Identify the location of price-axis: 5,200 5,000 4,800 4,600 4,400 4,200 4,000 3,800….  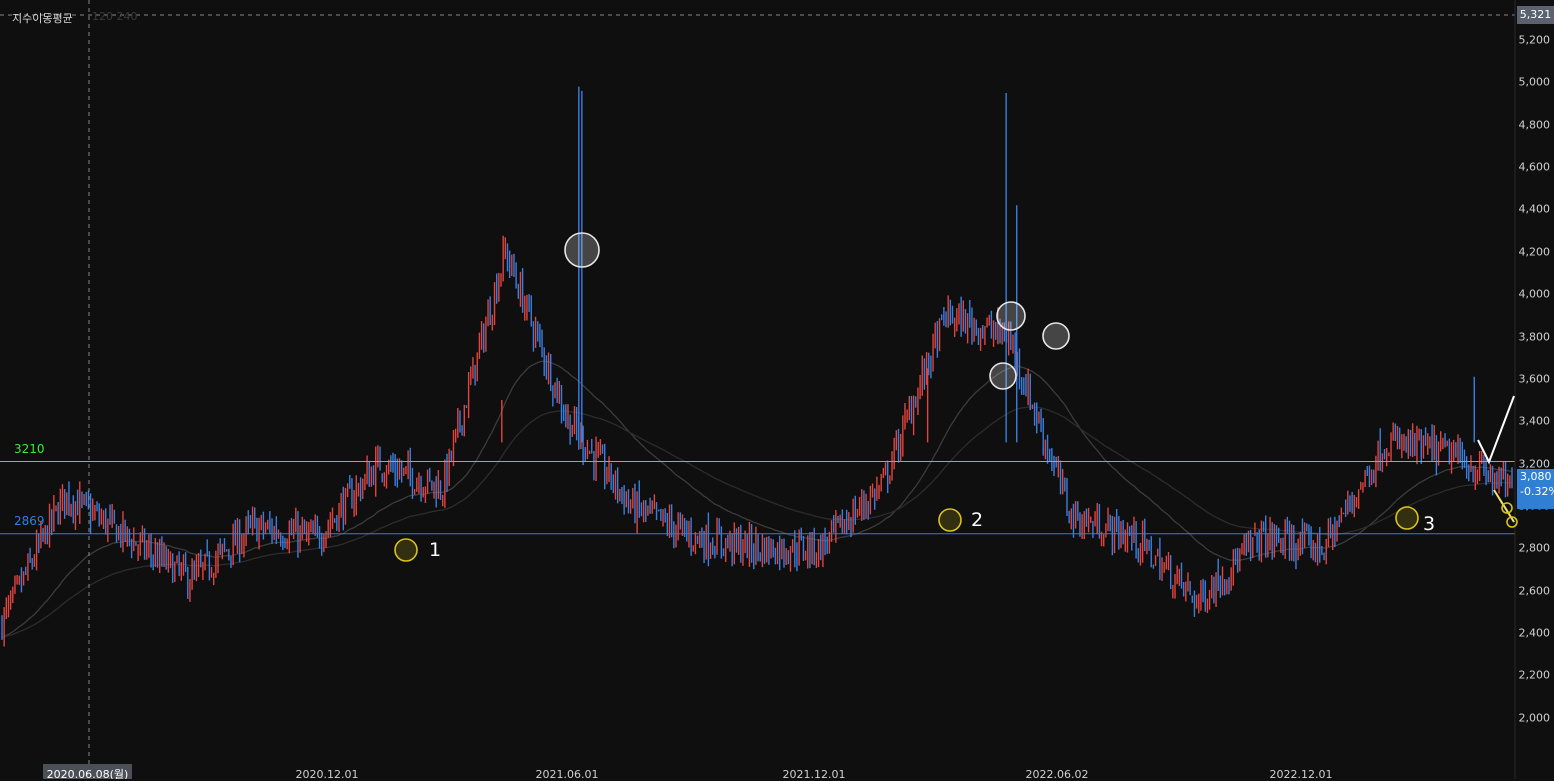
(1534, 389).